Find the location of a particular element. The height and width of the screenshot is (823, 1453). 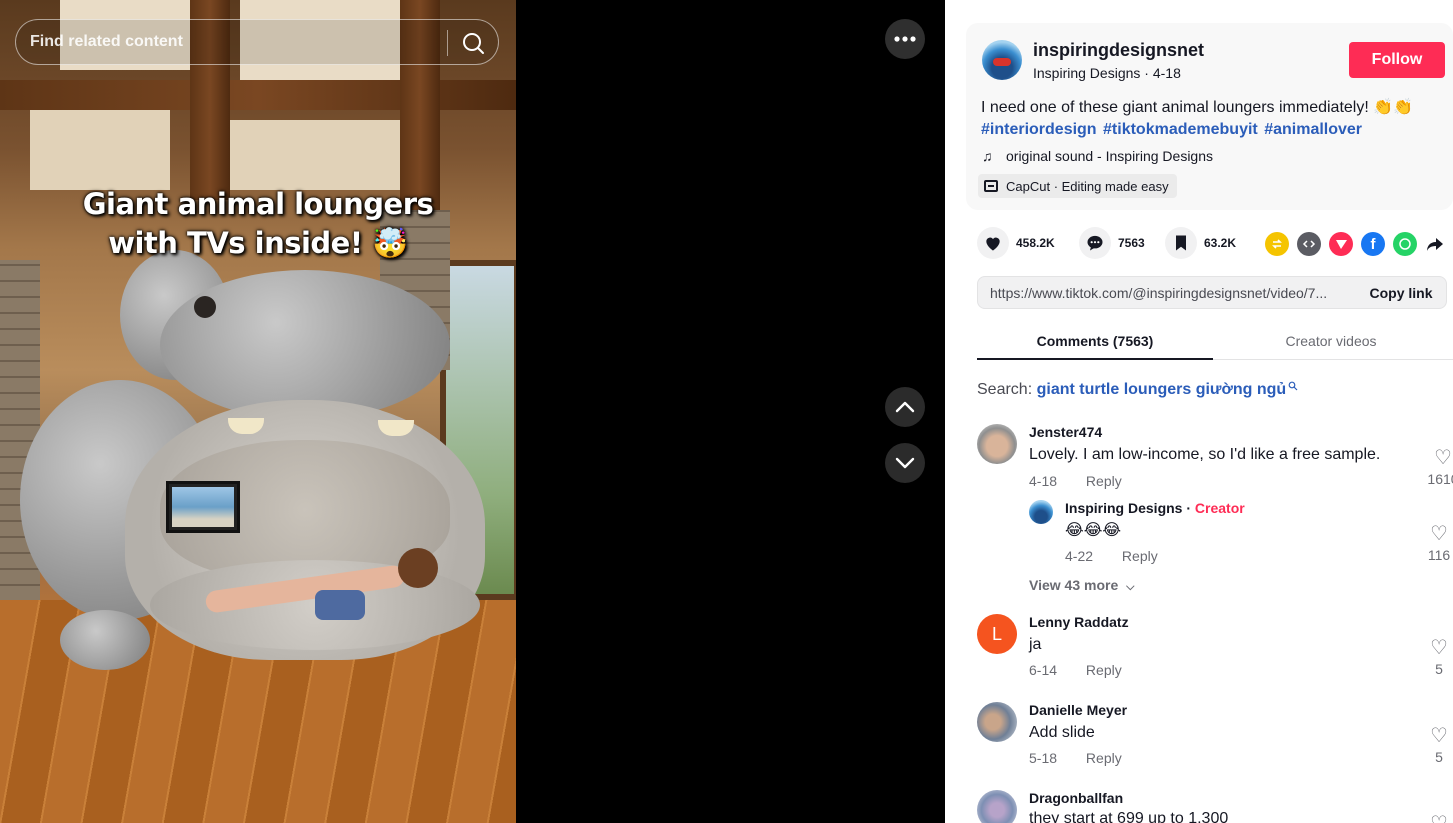

commenter-avatar: L is located at coordinates (997, 634).